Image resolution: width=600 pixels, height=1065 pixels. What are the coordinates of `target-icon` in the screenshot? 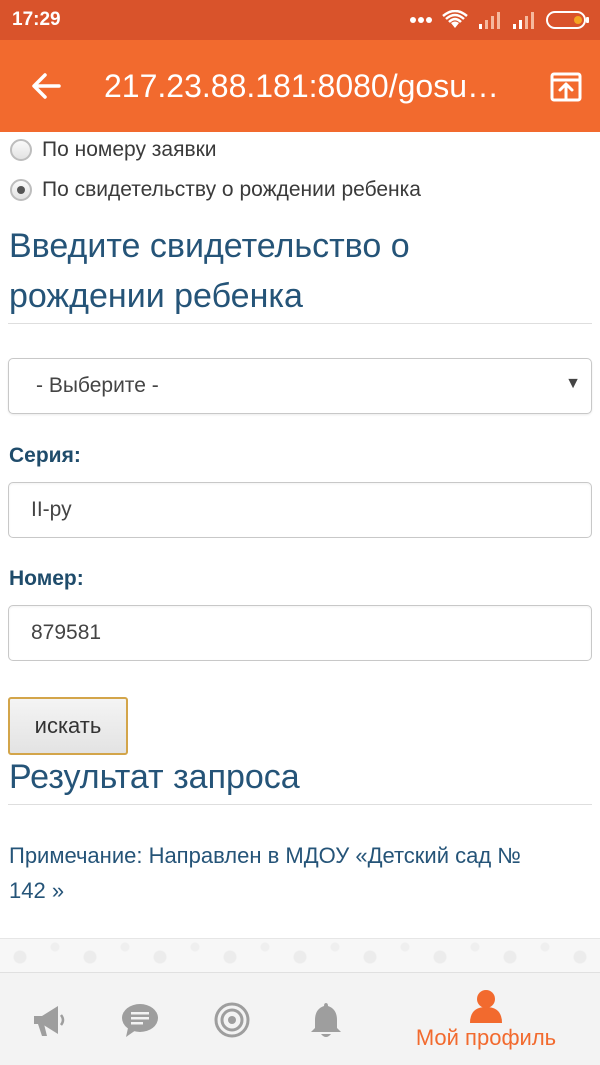 It's located at (232, 1019).